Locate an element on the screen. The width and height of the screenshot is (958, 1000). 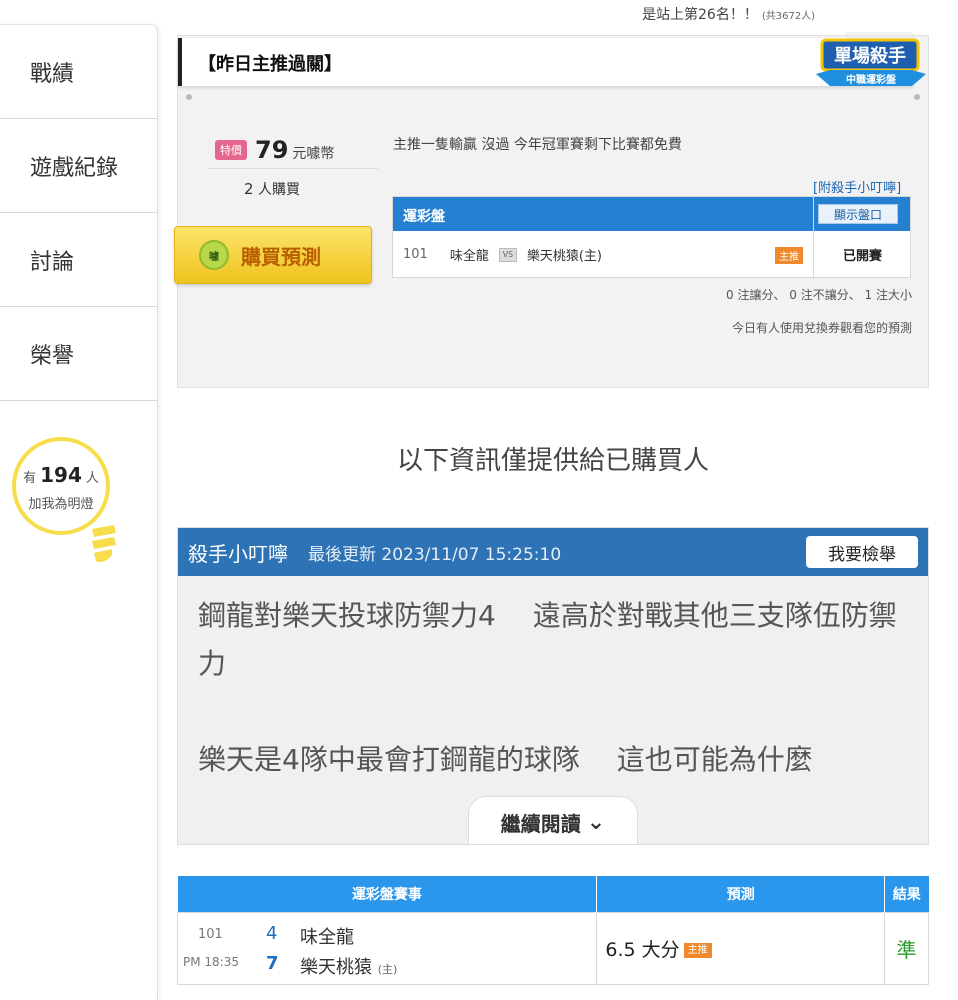
home-team: 樂天桃猿(主) is located at coordinates (564, 256).